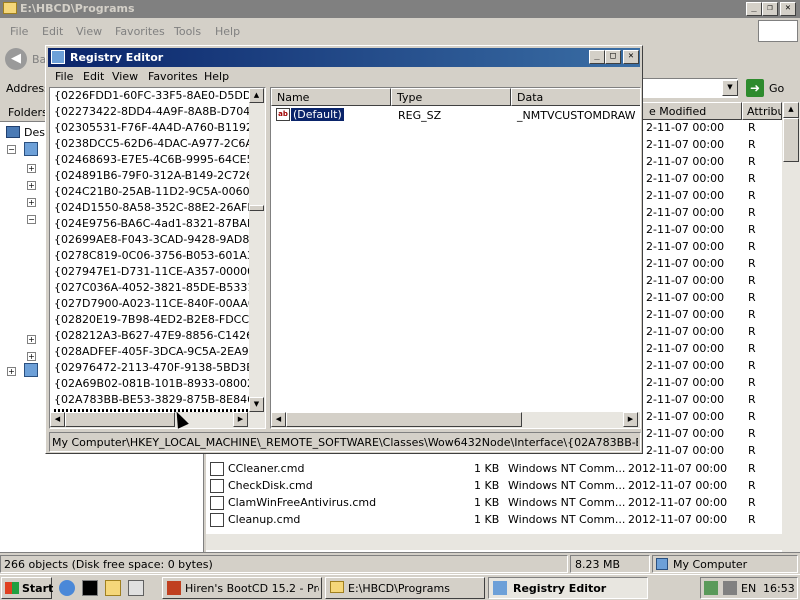  I want to click on file-attributes: R, so click(752, 502).